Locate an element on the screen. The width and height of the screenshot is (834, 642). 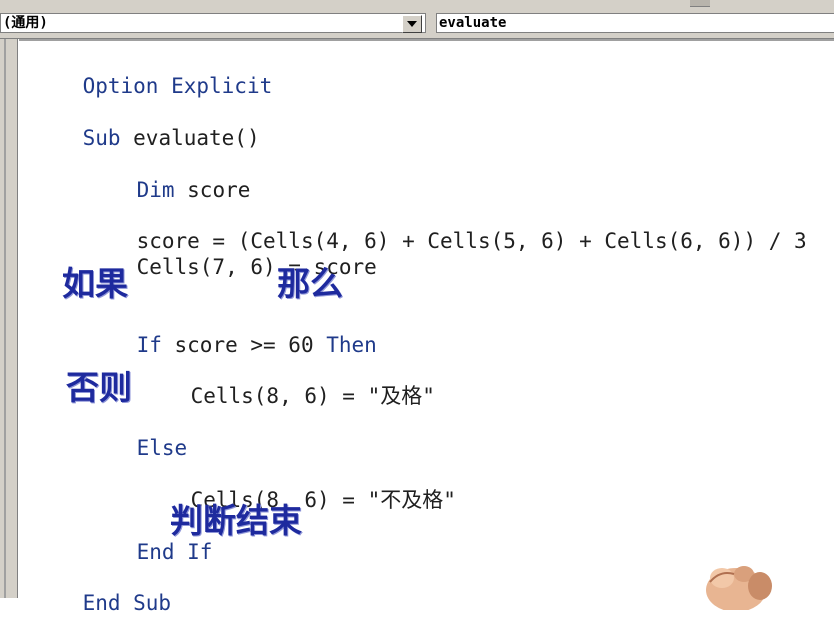
code-text: Cells(8, 6) = "及格" is located at coordinates (312, 396).